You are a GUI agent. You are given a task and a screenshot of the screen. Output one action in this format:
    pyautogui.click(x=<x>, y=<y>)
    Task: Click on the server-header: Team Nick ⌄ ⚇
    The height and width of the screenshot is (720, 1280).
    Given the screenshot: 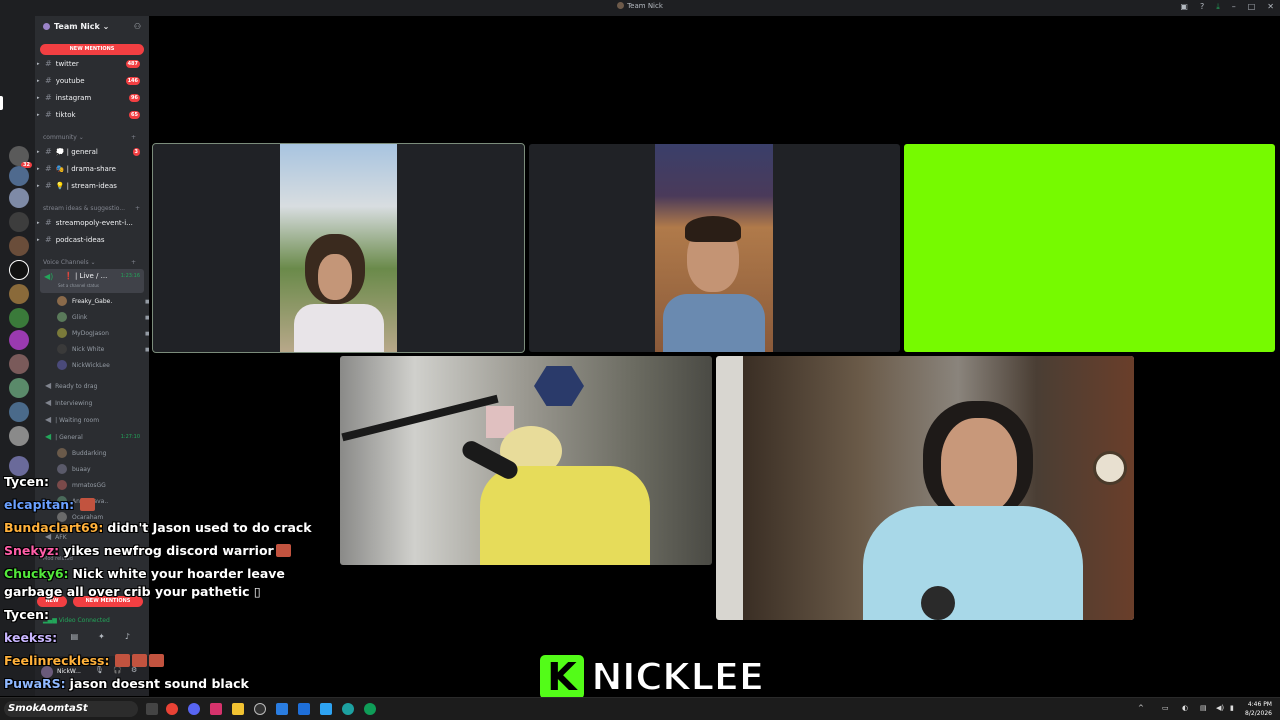 What is the action you would take?
    pyautogui.click(x=92, y=28)
    